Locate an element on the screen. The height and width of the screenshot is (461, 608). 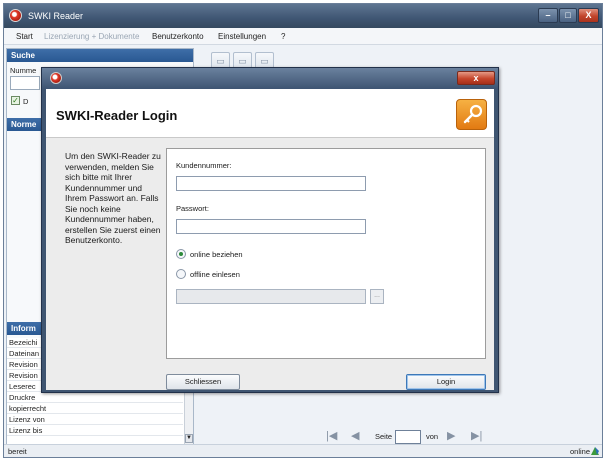
file-path-field is located at coordinates (271, 296).